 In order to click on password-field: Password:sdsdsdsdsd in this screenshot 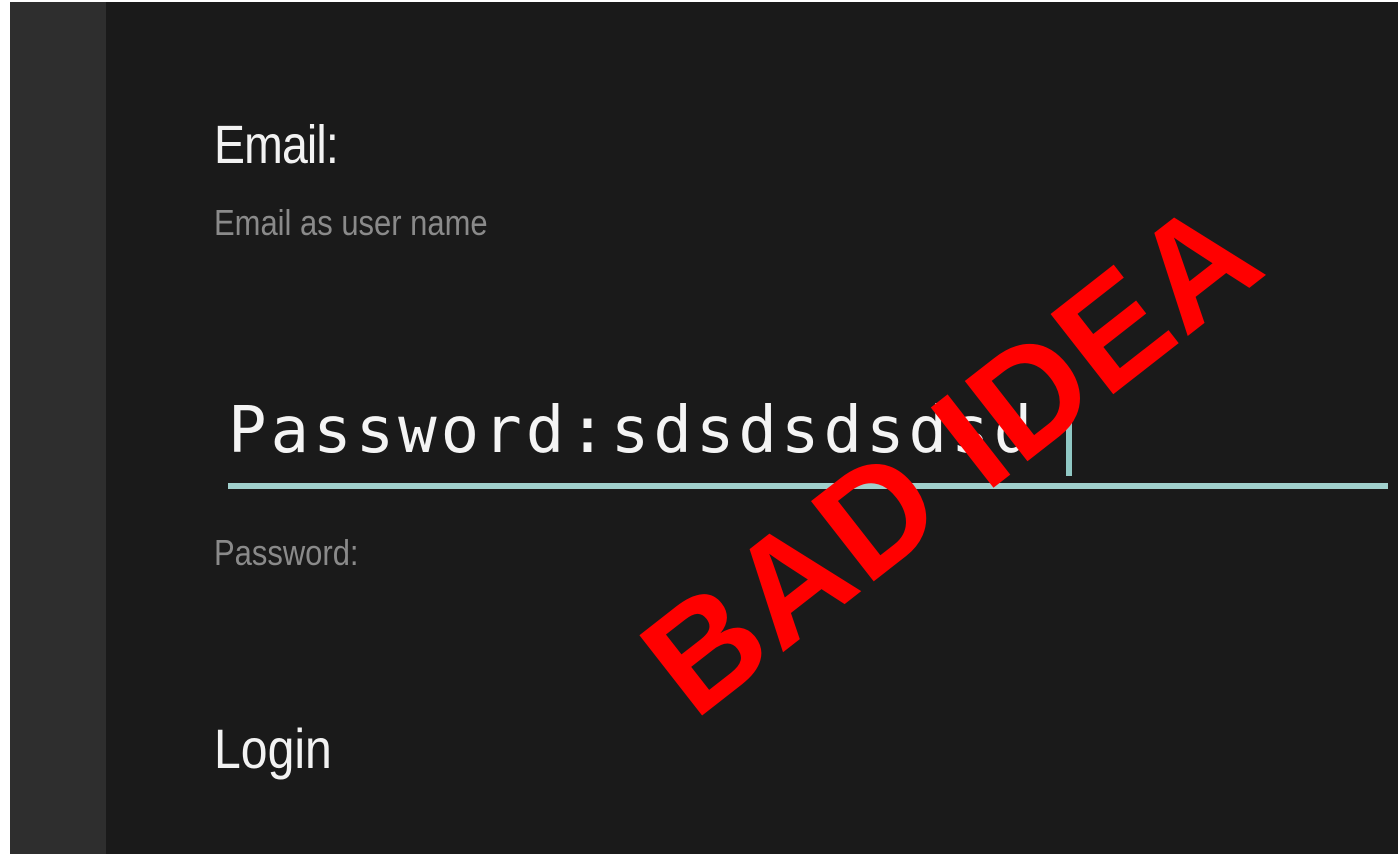, I will do `click(808, 436)`.